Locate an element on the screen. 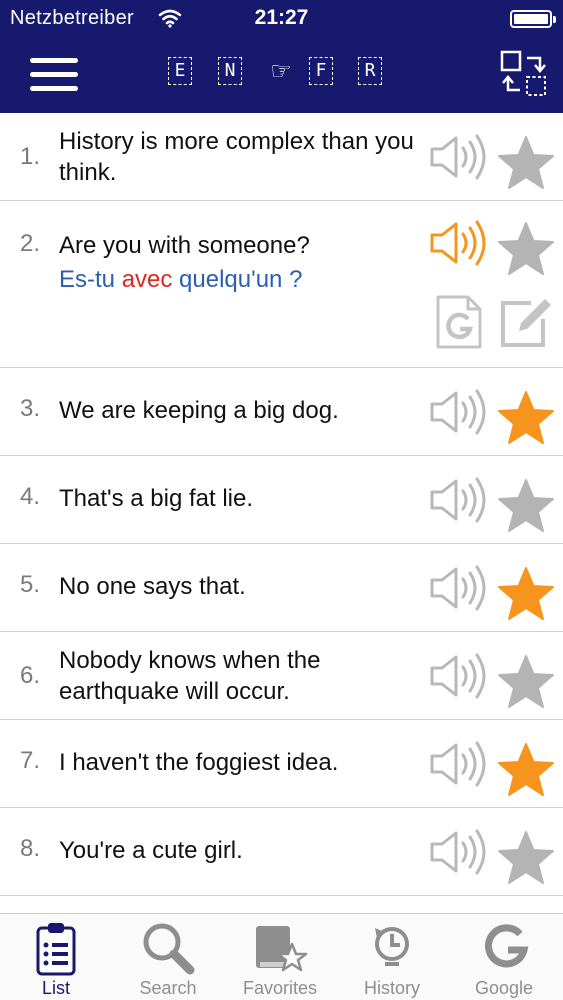 This screenshot has width=563, height=1000. battery-icon is located at coordinates (533, 19).